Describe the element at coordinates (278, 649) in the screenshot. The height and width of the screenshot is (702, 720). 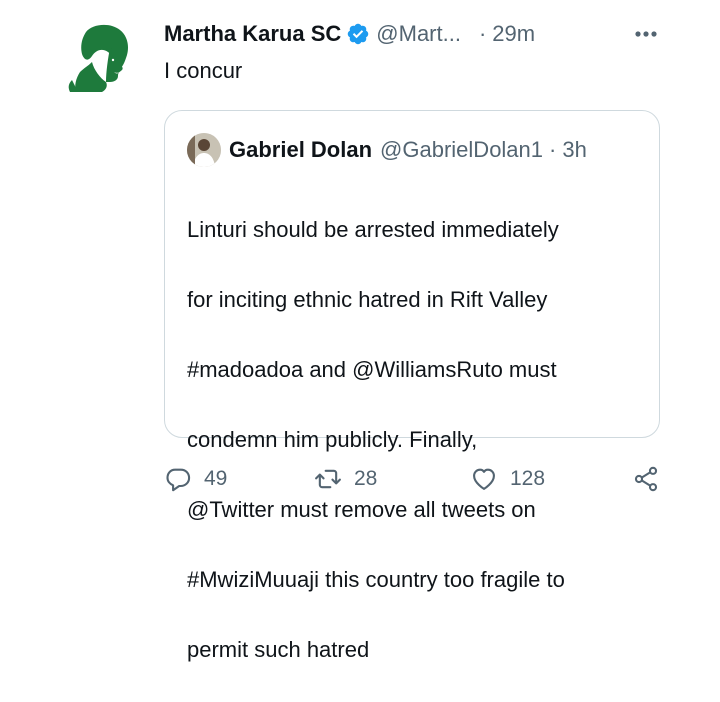
I see `quoted-text-line: permit such hatred` at that location.